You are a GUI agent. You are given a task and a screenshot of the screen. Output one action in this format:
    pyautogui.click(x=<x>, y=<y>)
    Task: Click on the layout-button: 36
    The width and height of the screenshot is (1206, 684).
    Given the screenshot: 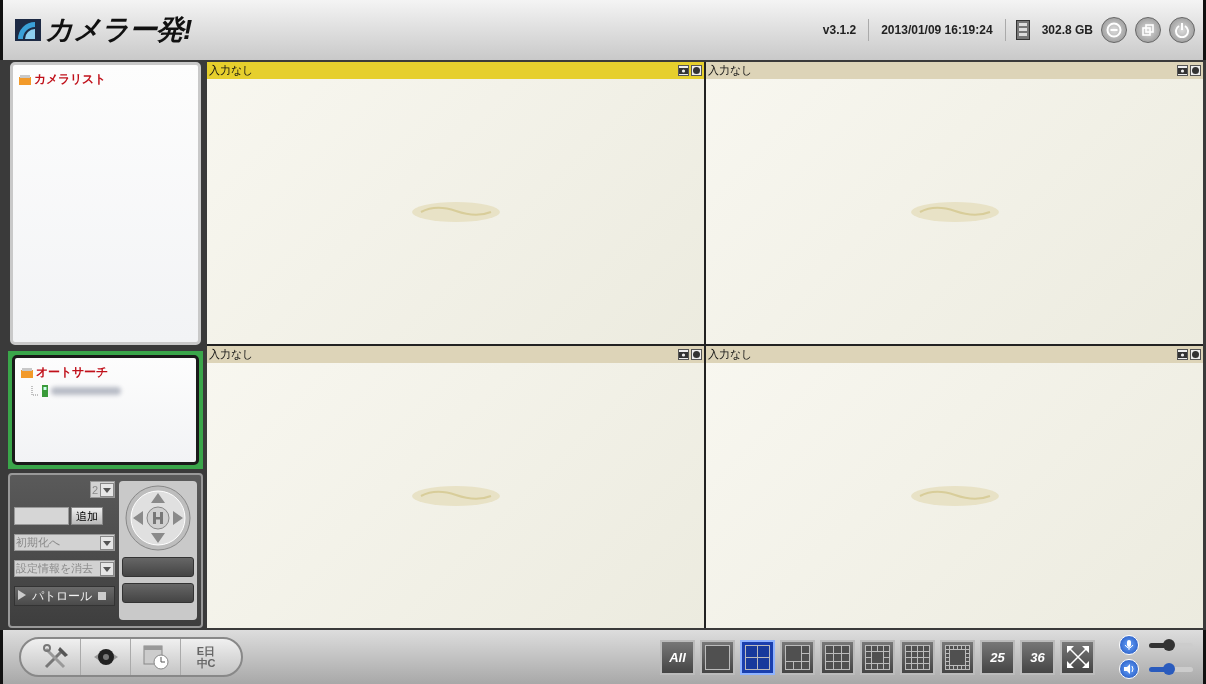 What is the action you would take?
    pyautogui.click(x=1037, y=657)
    